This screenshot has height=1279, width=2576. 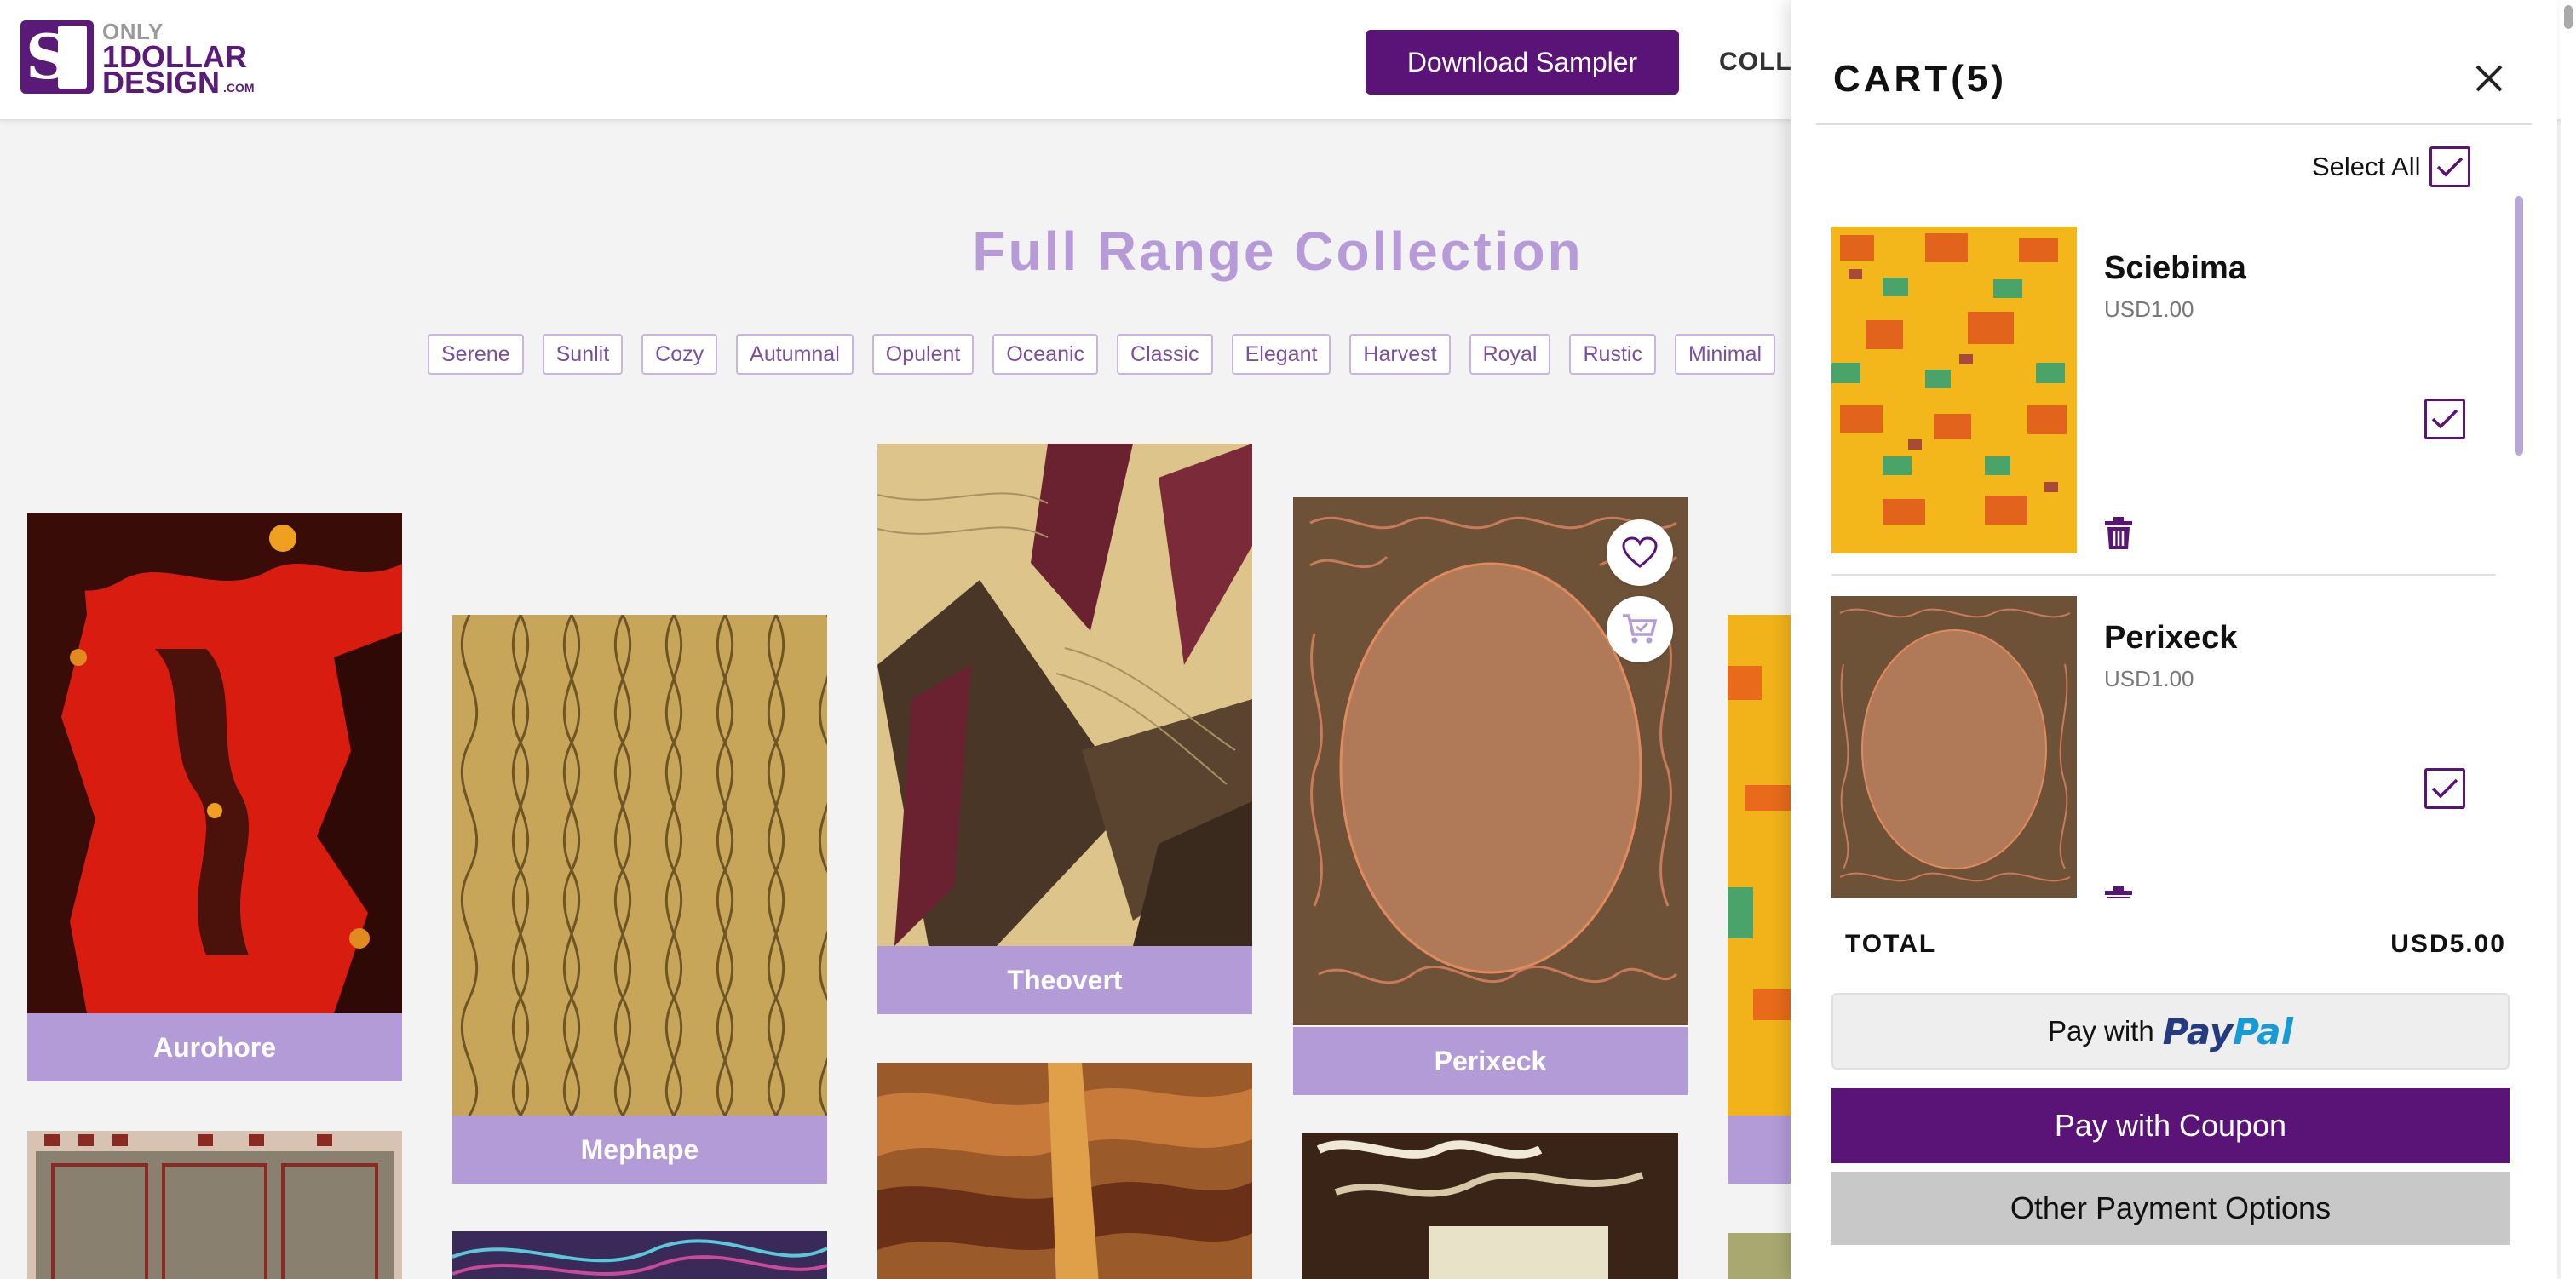 What do you see at coordinates (2171, 638) in the screenshot?
I see `cart-item-name: Perixeck` at bounding box center [2171, 638].